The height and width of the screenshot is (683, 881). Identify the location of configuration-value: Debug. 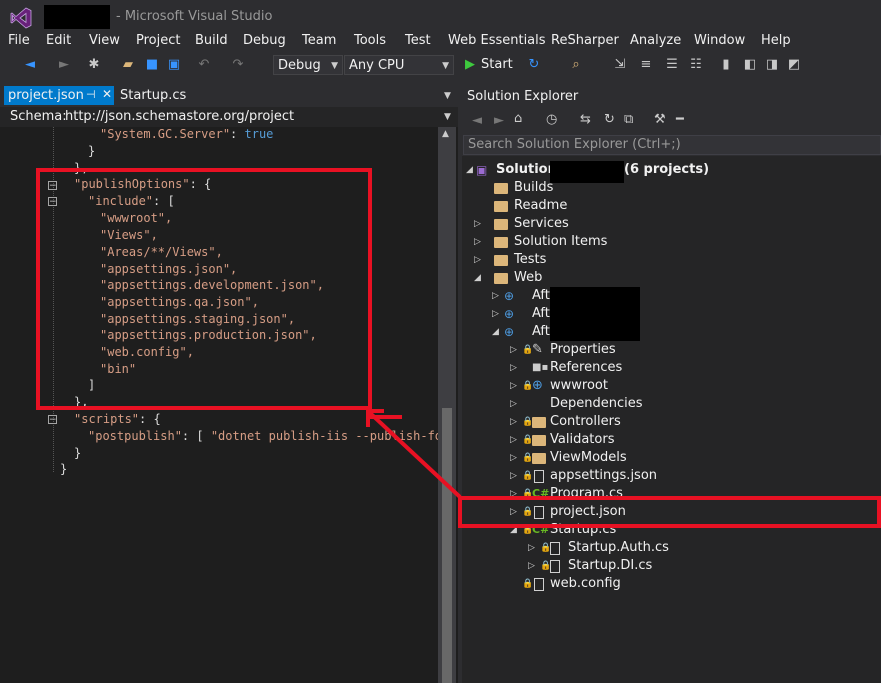
(299, 65).